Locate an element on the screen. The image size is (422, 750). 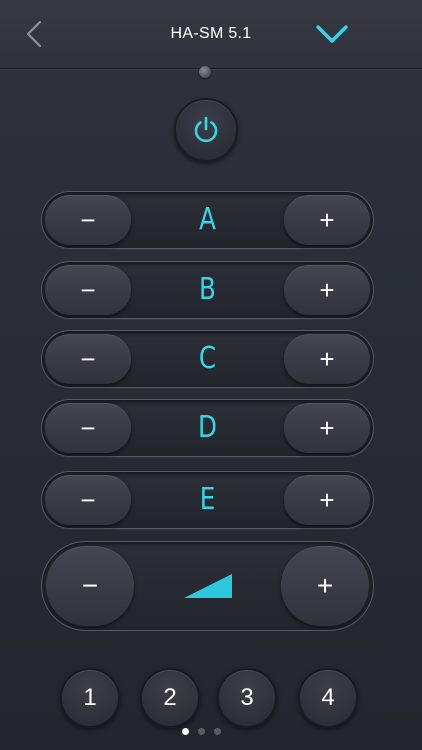
zone-c-control: − C + is located at coordinates (207, 359).